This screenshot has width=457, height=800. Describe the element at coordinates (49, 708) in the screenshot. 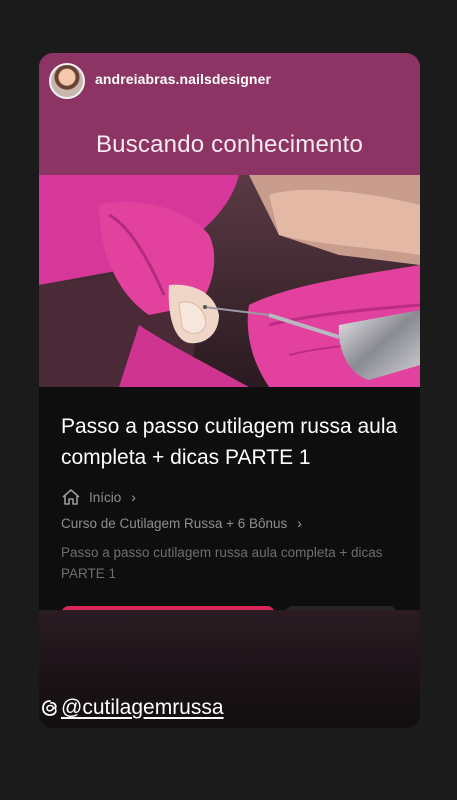

I see `threads-icon` at that location.